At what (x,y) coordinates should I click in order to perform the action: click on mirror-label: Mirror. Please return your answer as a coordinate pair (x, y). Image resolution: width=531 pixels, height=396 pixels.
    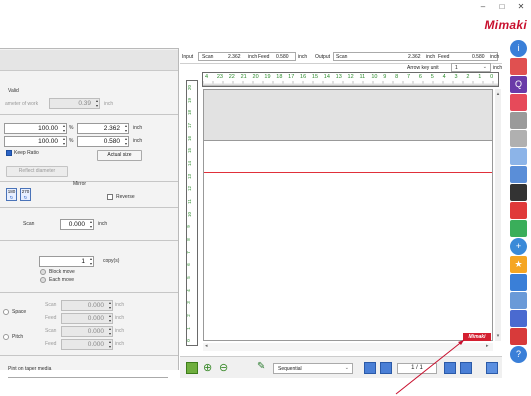
    Looking at the image, I should click on (80, 184).